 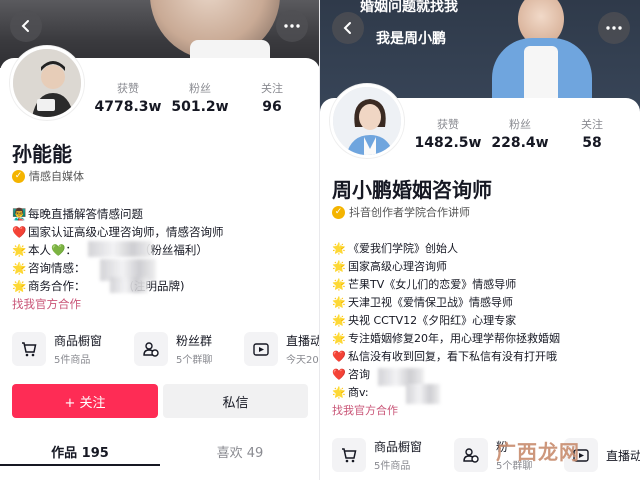 I want to click on content-tabs: 作品 195 喜欢 49, so click(x=160, y=451).